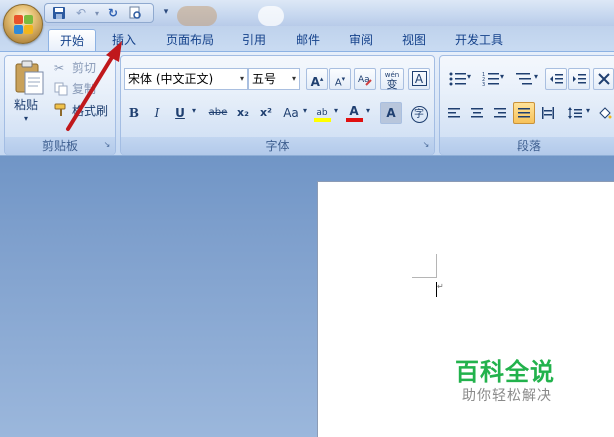 The width and height of the screenshot is (614, 437). What do you see at coordinates (305, 110) in the screenshot?
I see `change-case-dropdown-icon: ▾` at bounding box center [305, 110].